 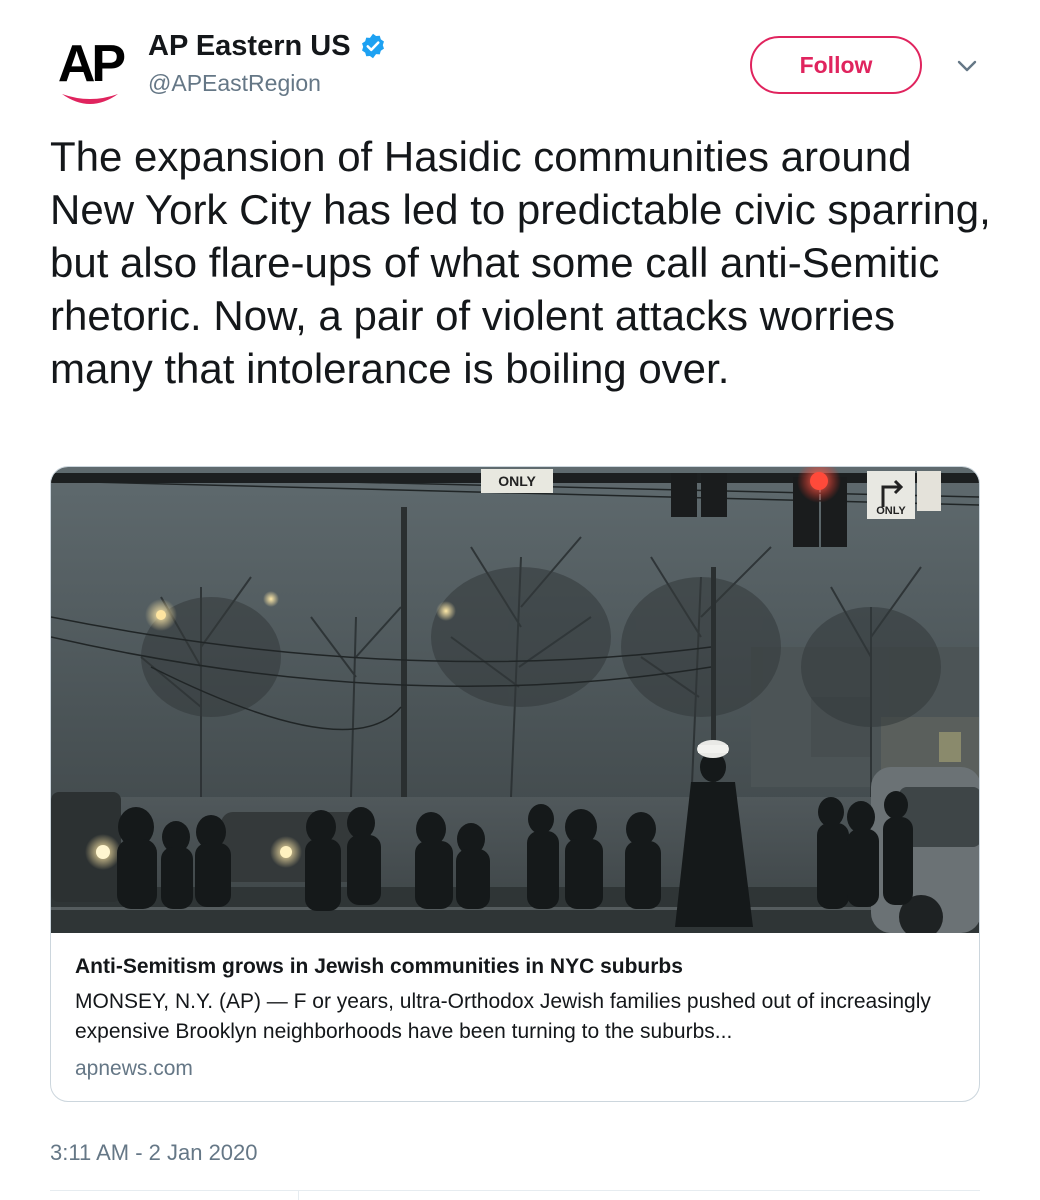 I want to click on display-name: AP Eastern US, so click(x=249, y=46).